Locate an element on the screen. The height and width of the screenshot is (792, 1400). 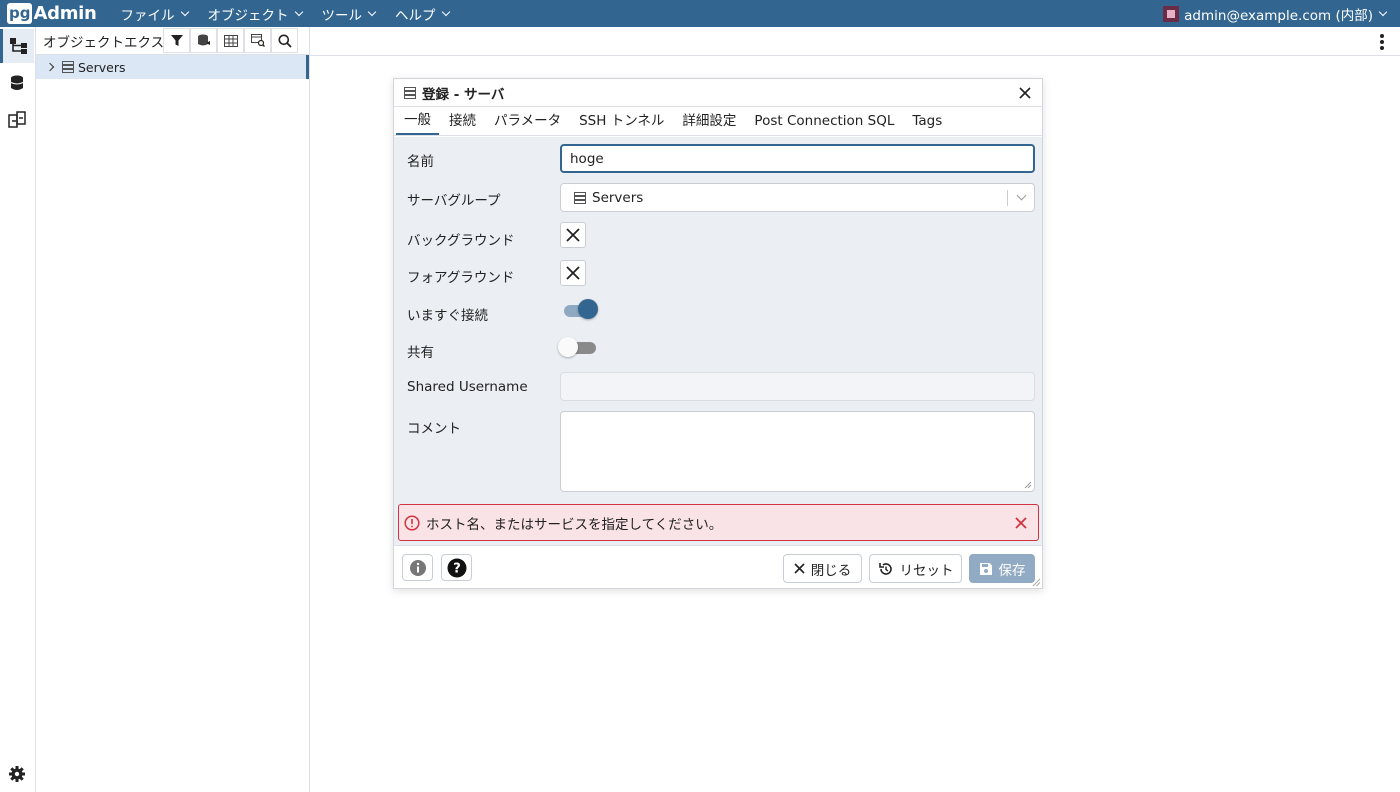
filter-icon is located at coordinates (176, 40).